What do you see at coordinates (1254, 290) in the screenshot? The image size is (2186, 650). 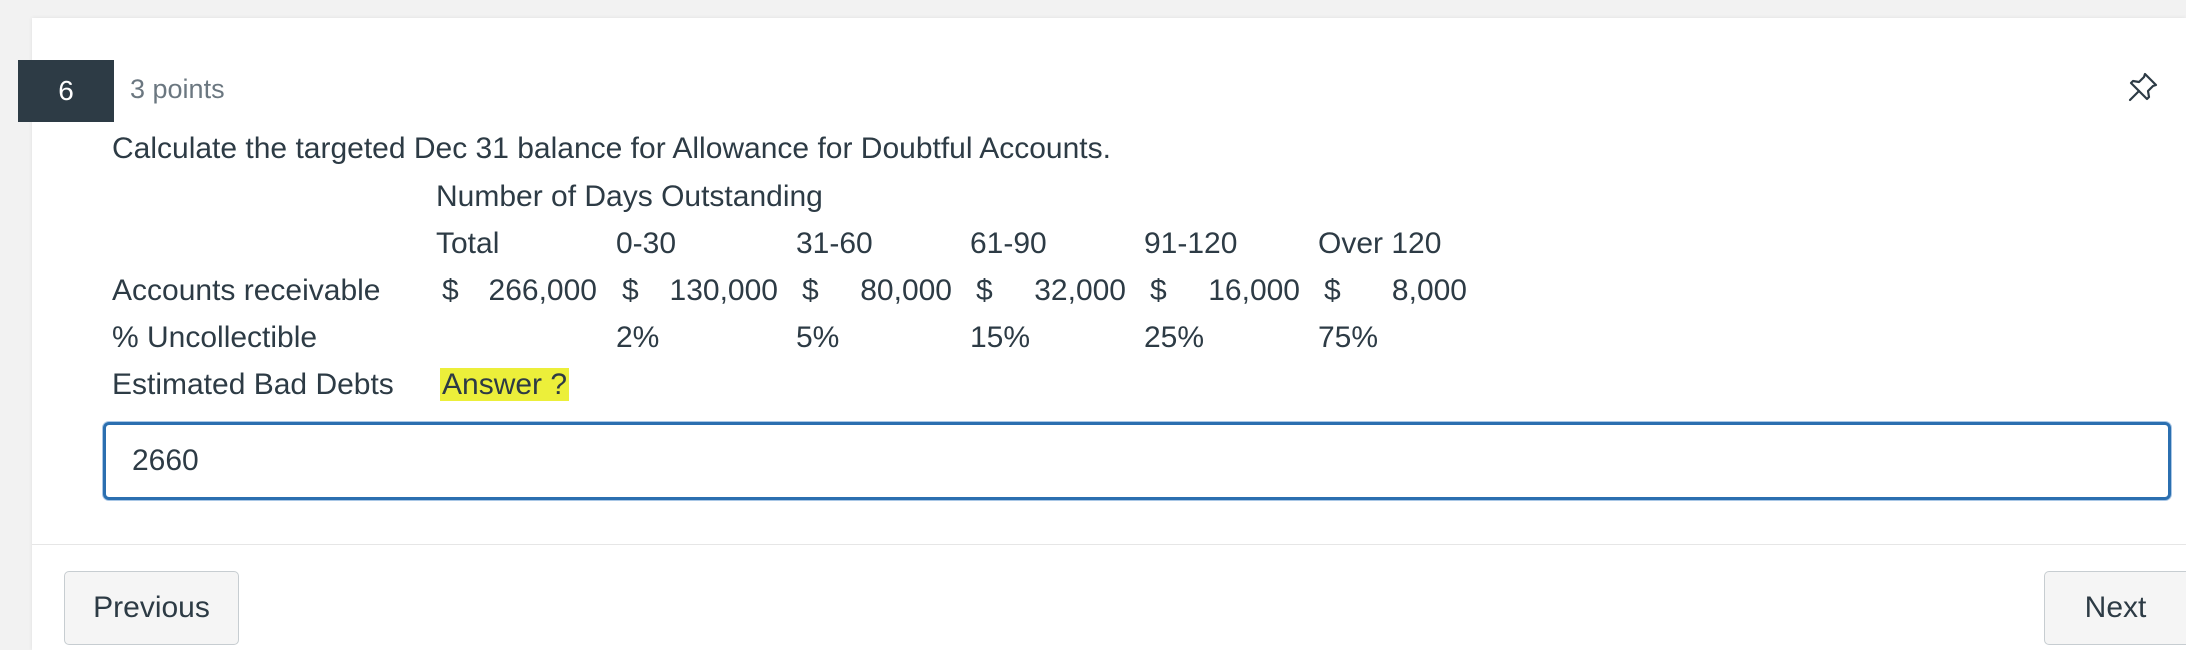 I see `ar-value: 16,000` at bounding box center [1254, 290].